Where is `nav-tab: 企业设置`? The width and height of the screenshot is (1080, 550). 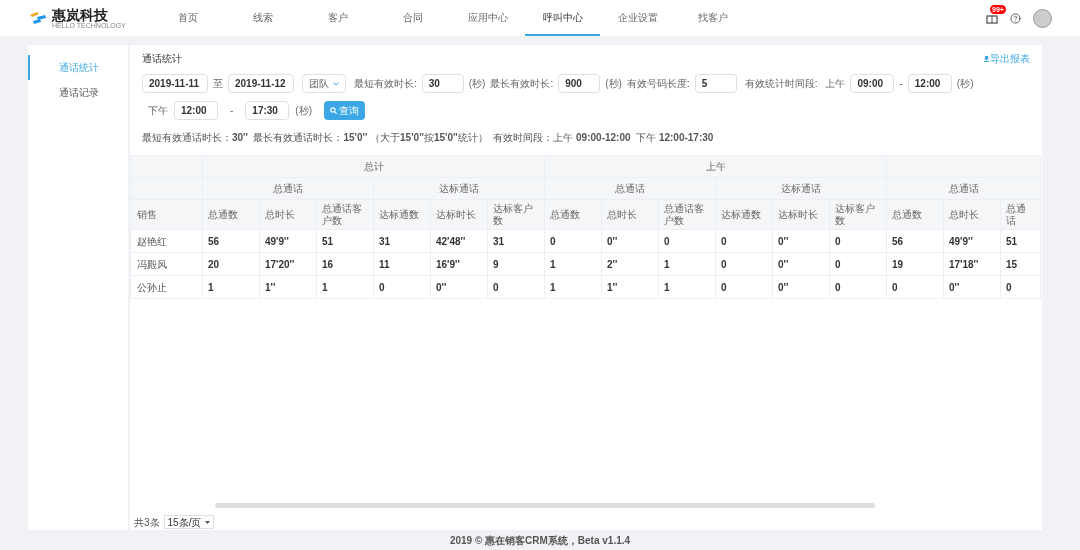 nav-tab: 企业设置 is located at coordinates (637, 18).